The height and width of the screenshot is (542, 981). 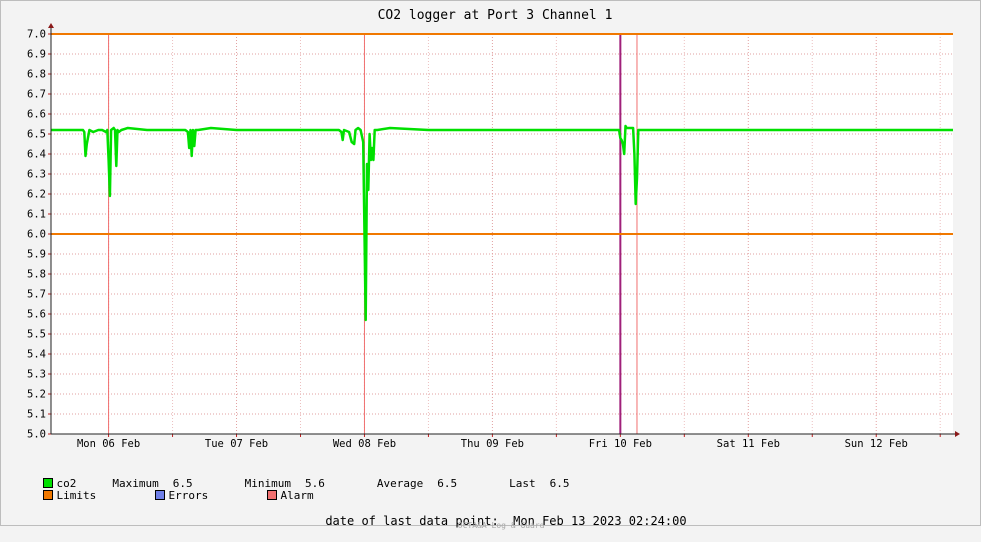 I want to click on y-tick-label: 5.4, so click(x=36, y=355).